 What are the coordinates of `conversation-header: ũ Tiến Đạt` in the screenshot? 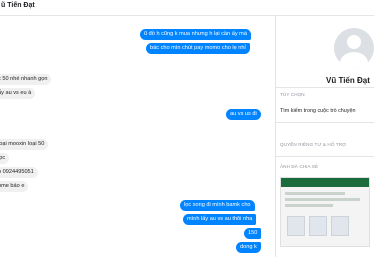 It's located at (187, 8).